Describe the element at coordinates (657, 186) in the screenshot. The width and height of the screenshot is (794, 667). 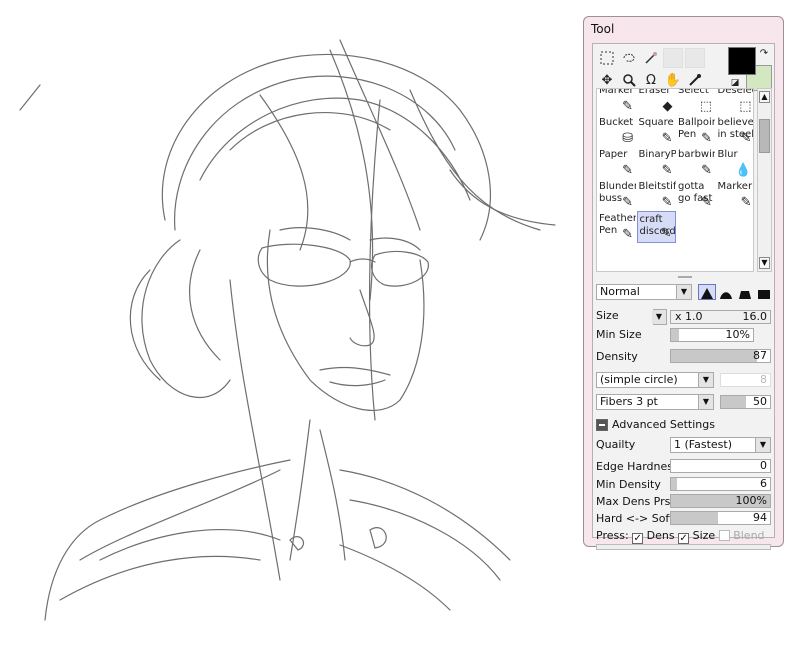
I see `tool-label: Bleitstift` at that location.